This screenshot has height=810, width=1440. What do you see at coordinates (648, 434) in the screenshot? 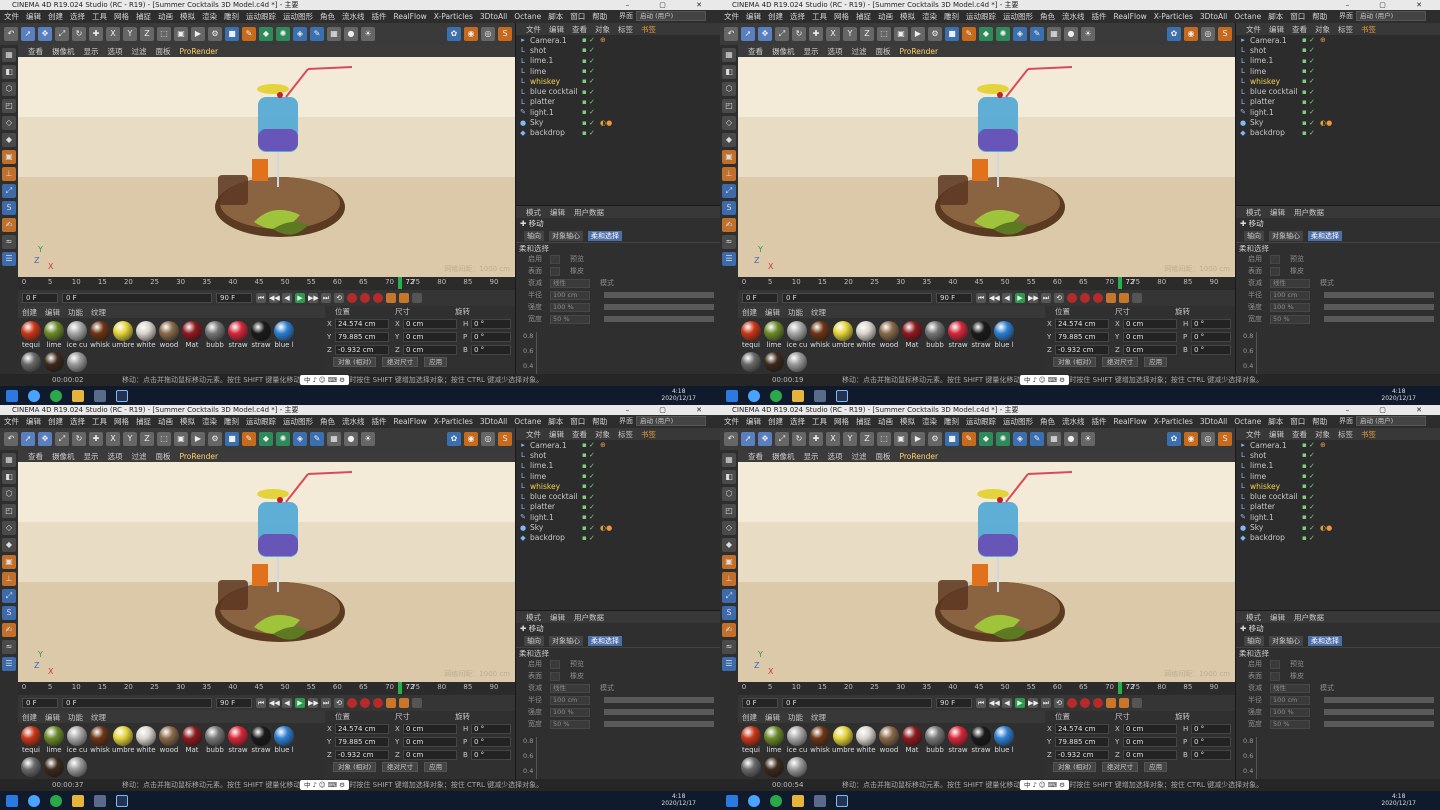
I see `object-manager-tab: 书签` at bounding box center [648, 434].